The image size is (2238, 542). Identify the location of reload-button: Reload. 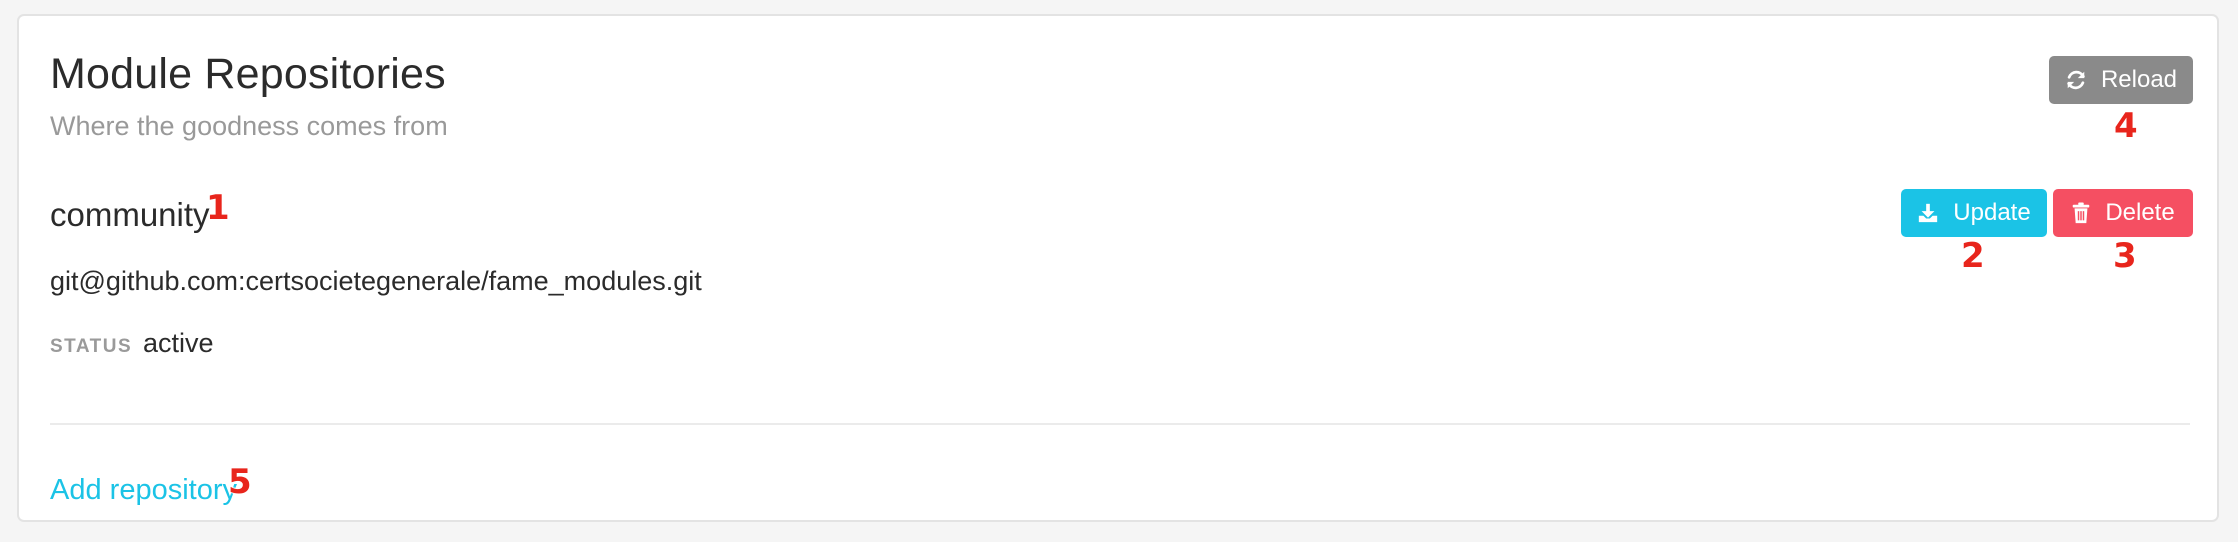
(2121, 80).